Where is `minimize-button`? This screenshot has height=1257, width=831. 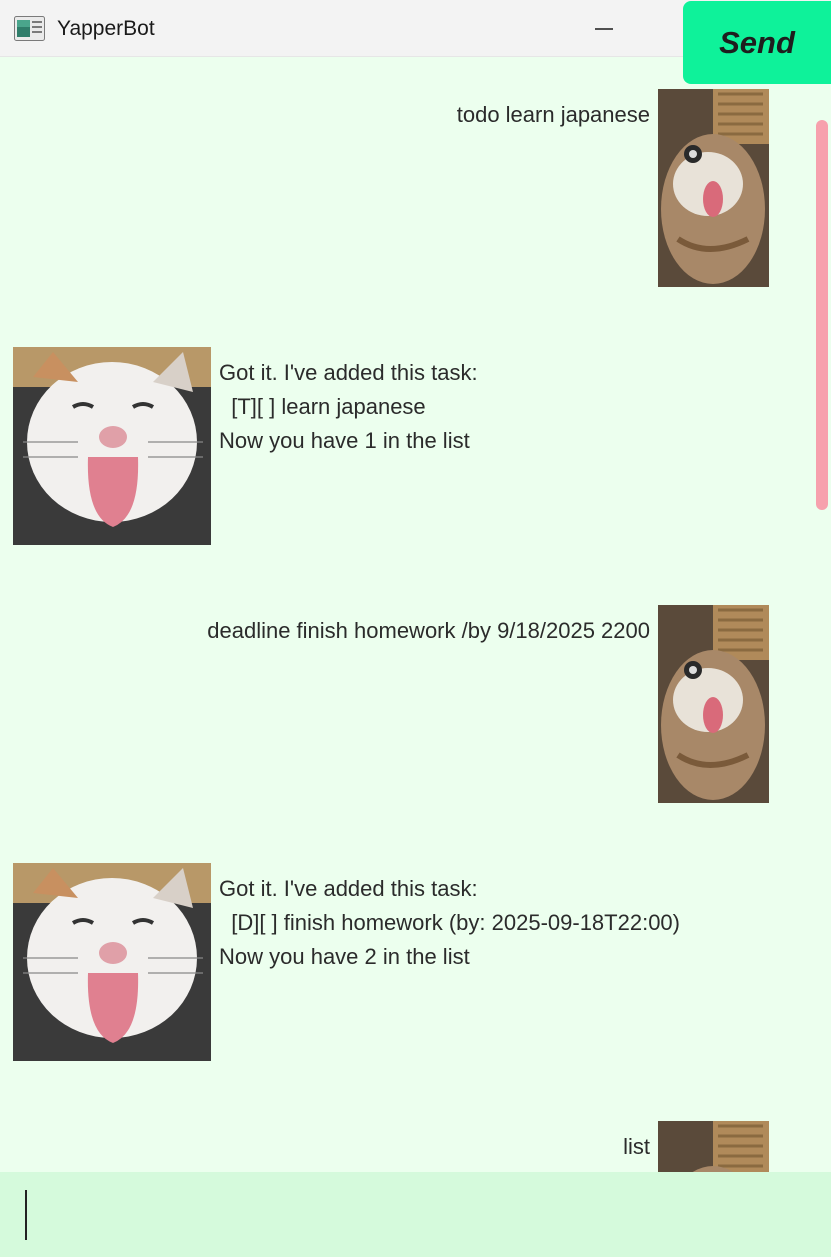
minimize-button is located at coordinates (604, 28).